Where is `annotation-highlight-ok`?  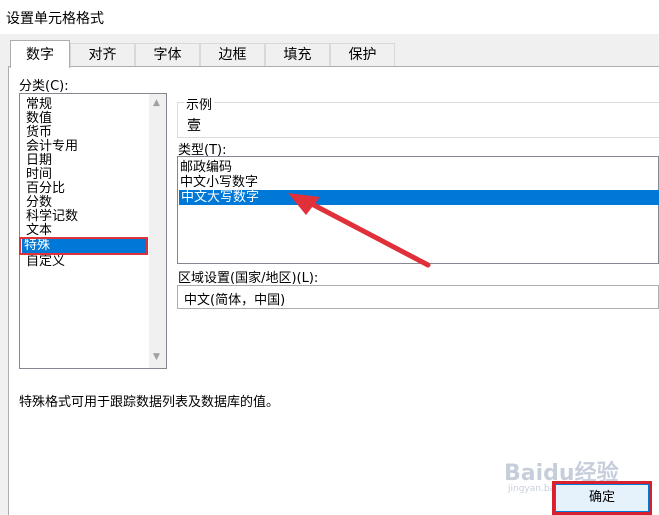 annotation-highlight-ok is located at coordinates (602, 498).